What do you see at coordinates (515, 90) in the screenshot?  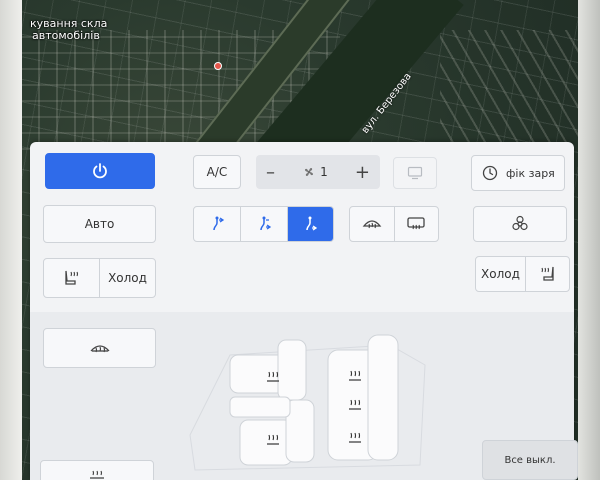 I see `map-plots-right` at bounding box center [515, 90].